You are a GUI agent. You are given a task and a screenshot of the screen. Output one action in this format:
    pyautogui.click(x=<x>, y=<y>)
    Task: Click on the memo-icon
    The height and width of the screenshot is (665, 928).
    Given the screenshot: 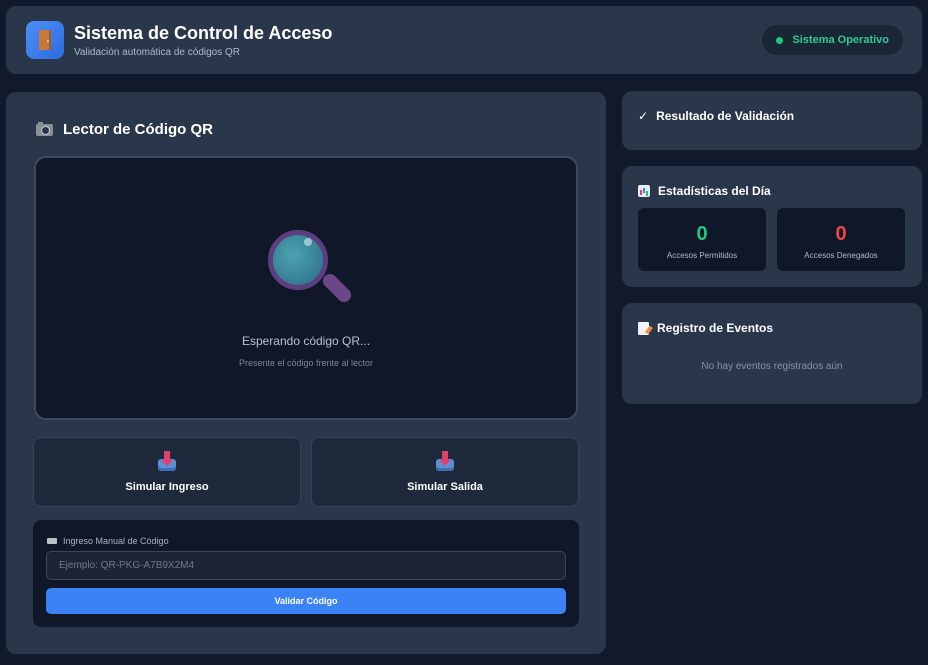 What is the action you would take?
    pyautogui.click(x=643, y=328)
    